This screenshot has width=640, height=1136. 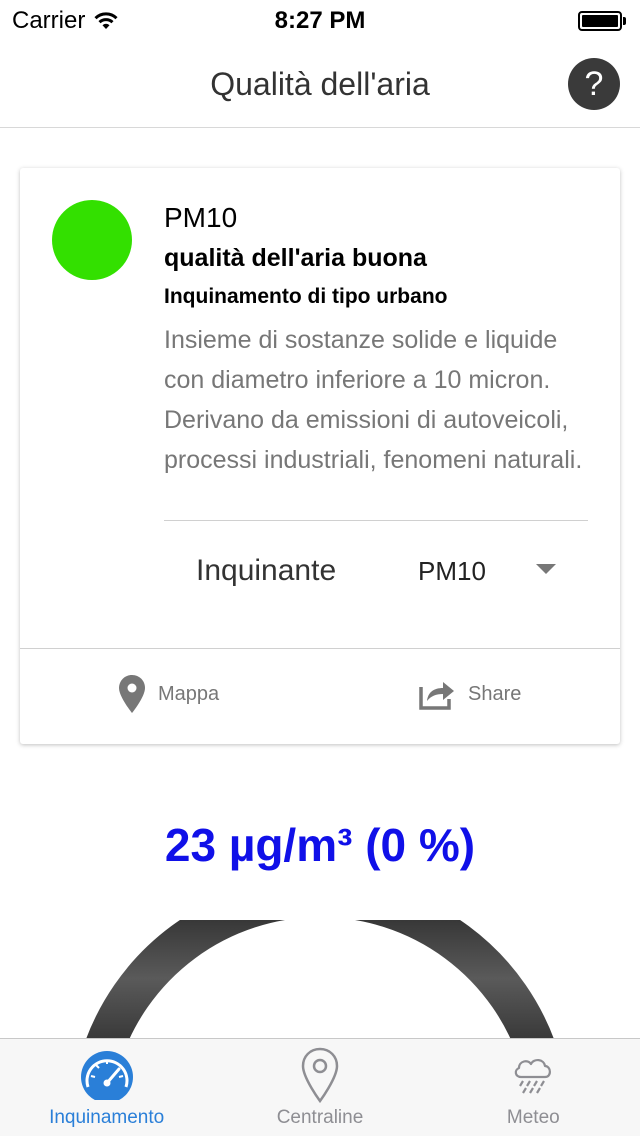 I want to click on map-button-label: Mappa, so click(x=189, y=693).